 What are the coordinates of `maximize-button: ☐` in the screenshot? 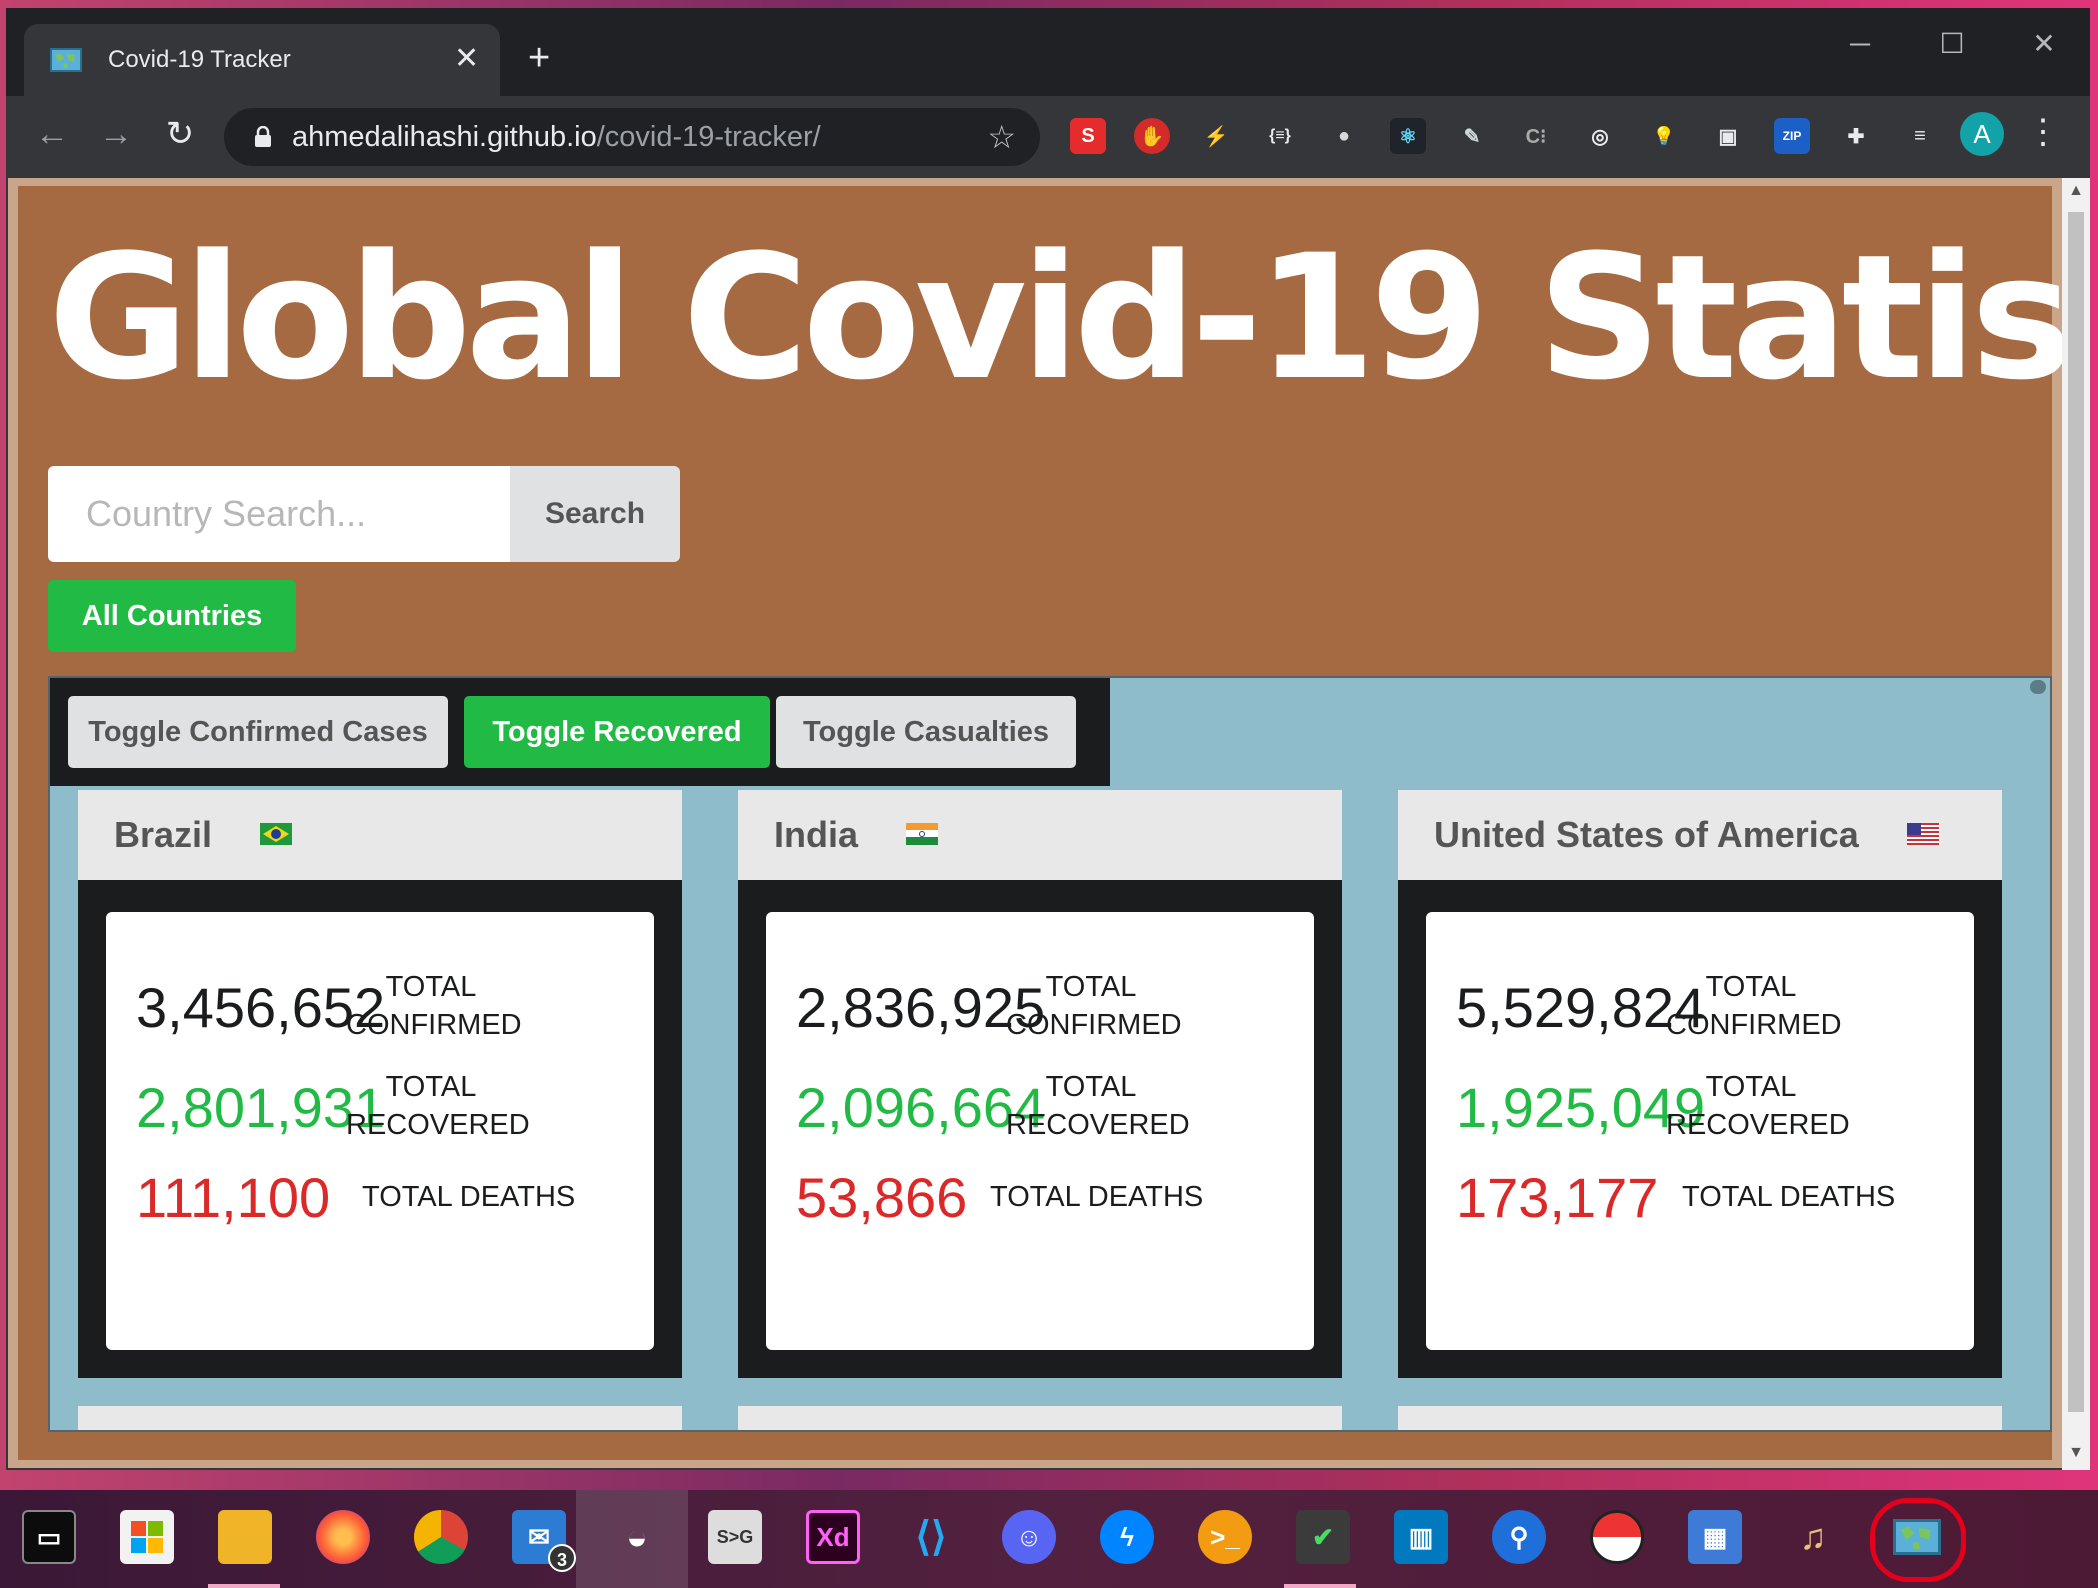 It's located at (1952, 44).